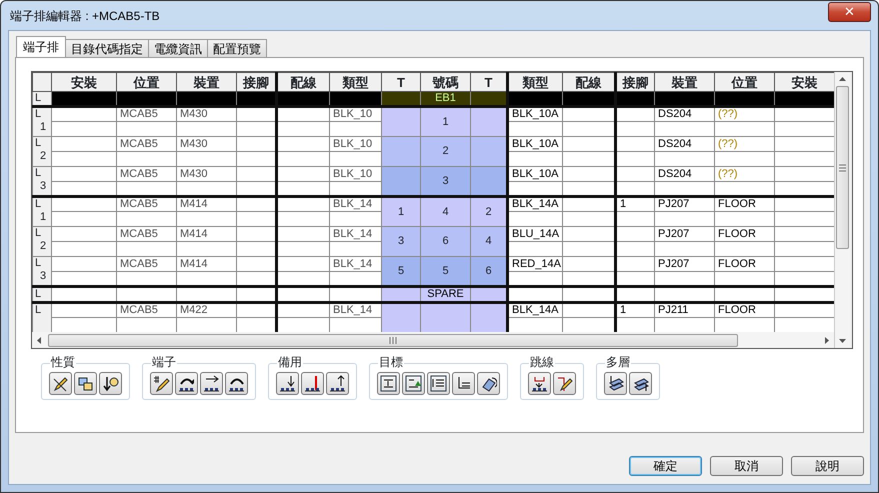  Describe the element at coordinates (63, 362) in the screenshot. I see `group-label: 性質` at that location.